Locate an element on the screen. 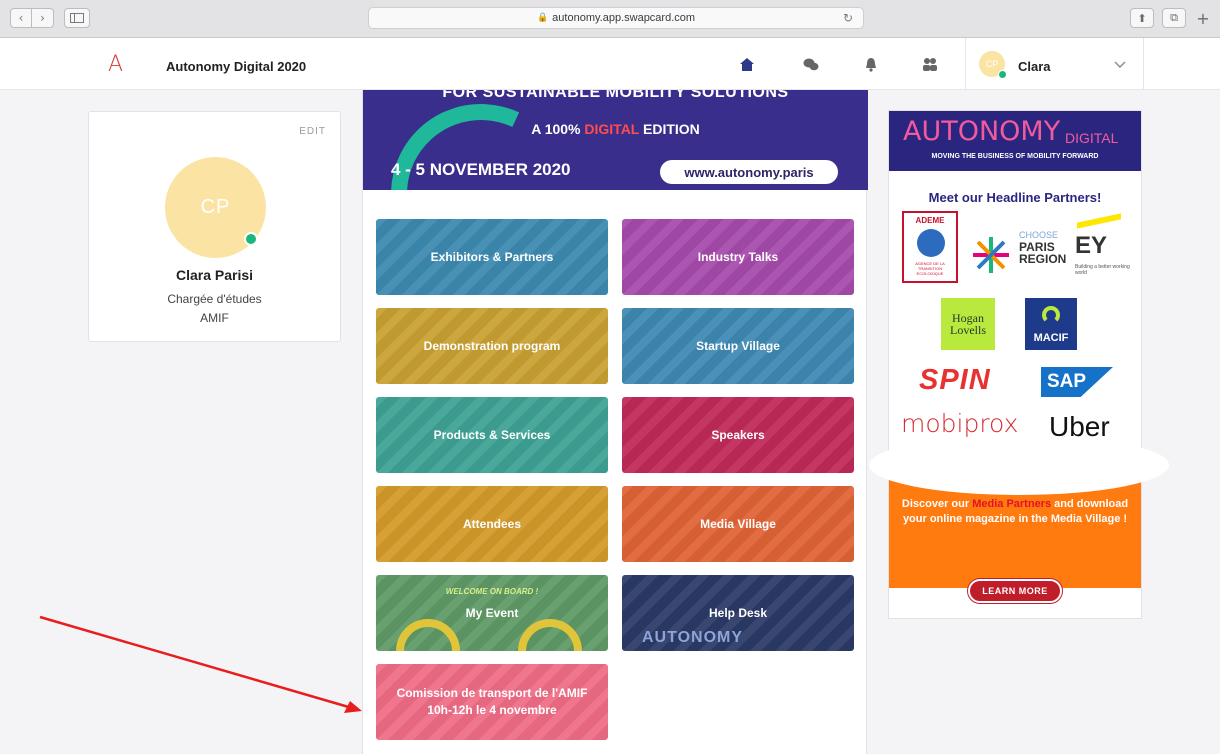  browser-nav: ‹ › is located at coordinates (50, 18).